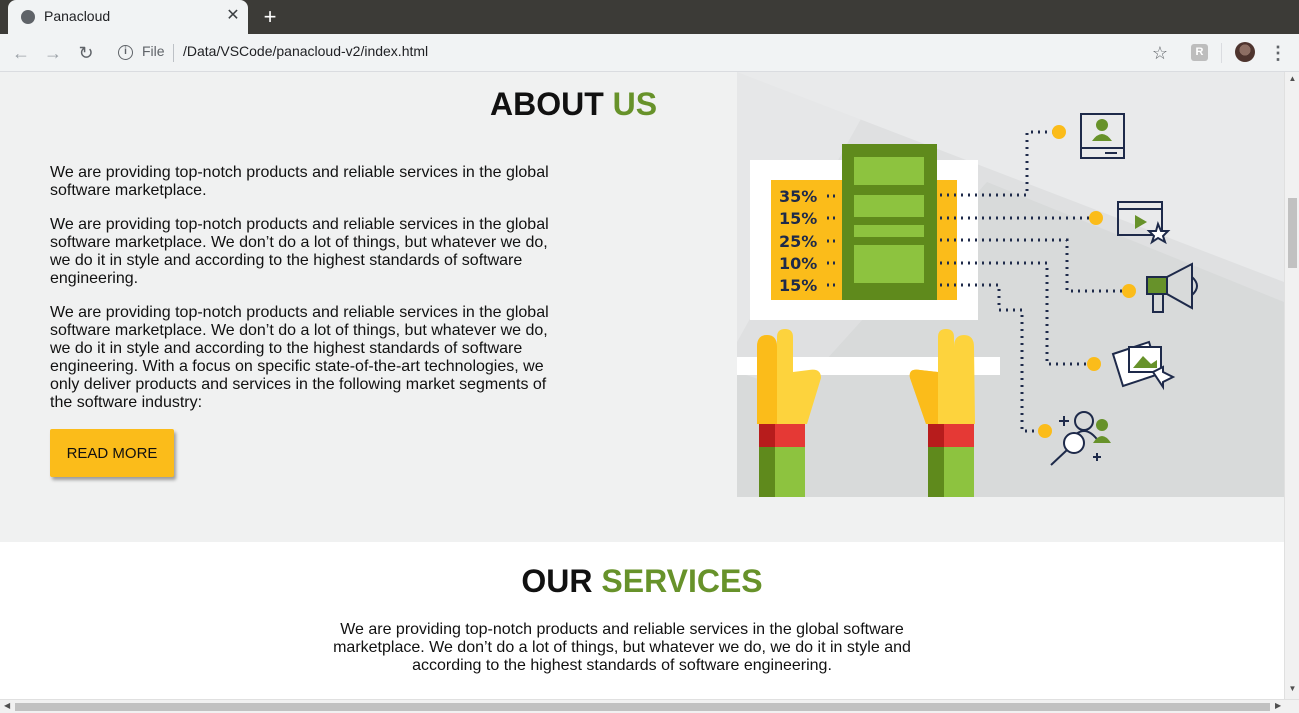 The width and height of the screenshot is (1299, 713). Describe the element at coordinates (21, 53) in the screenshot. I see `back-button: ←` at that location.